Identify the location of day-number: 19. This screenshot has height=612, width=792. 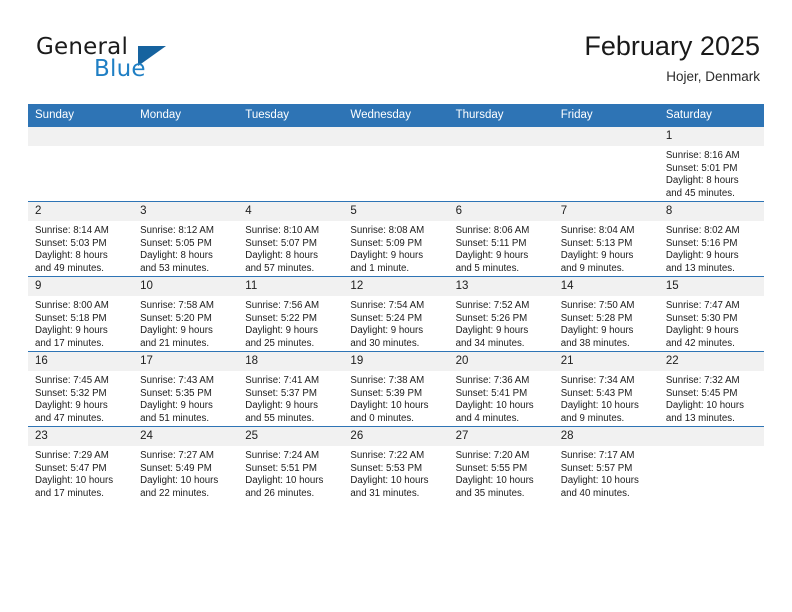
(396, 361).